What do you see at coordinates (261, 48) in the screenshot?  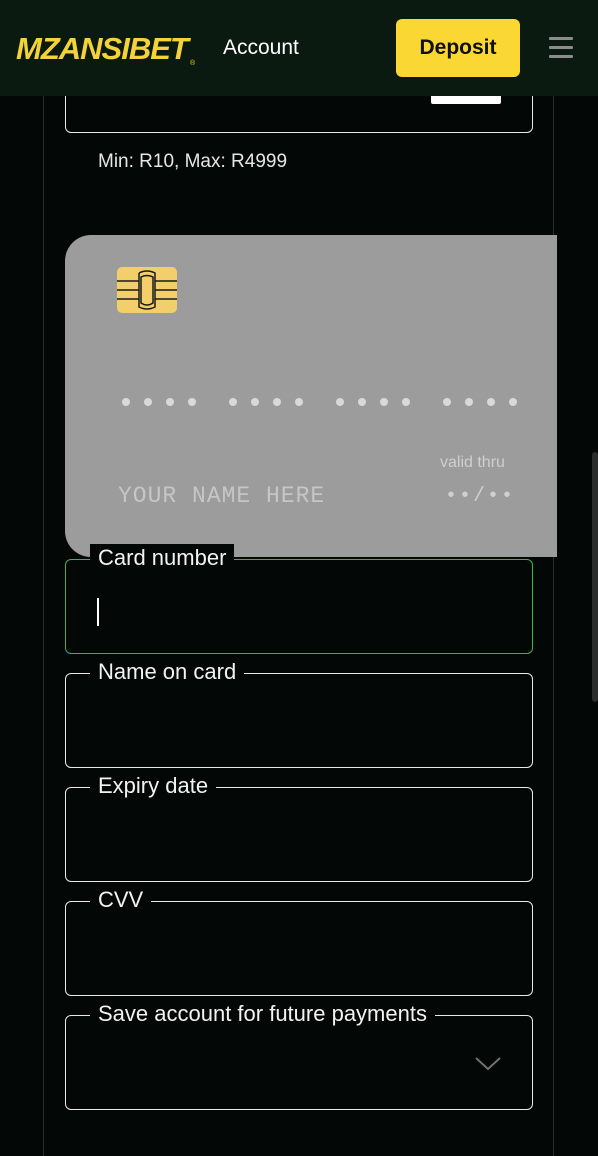 I see `nav-account-link: Account` at bounding box center [261, 48].